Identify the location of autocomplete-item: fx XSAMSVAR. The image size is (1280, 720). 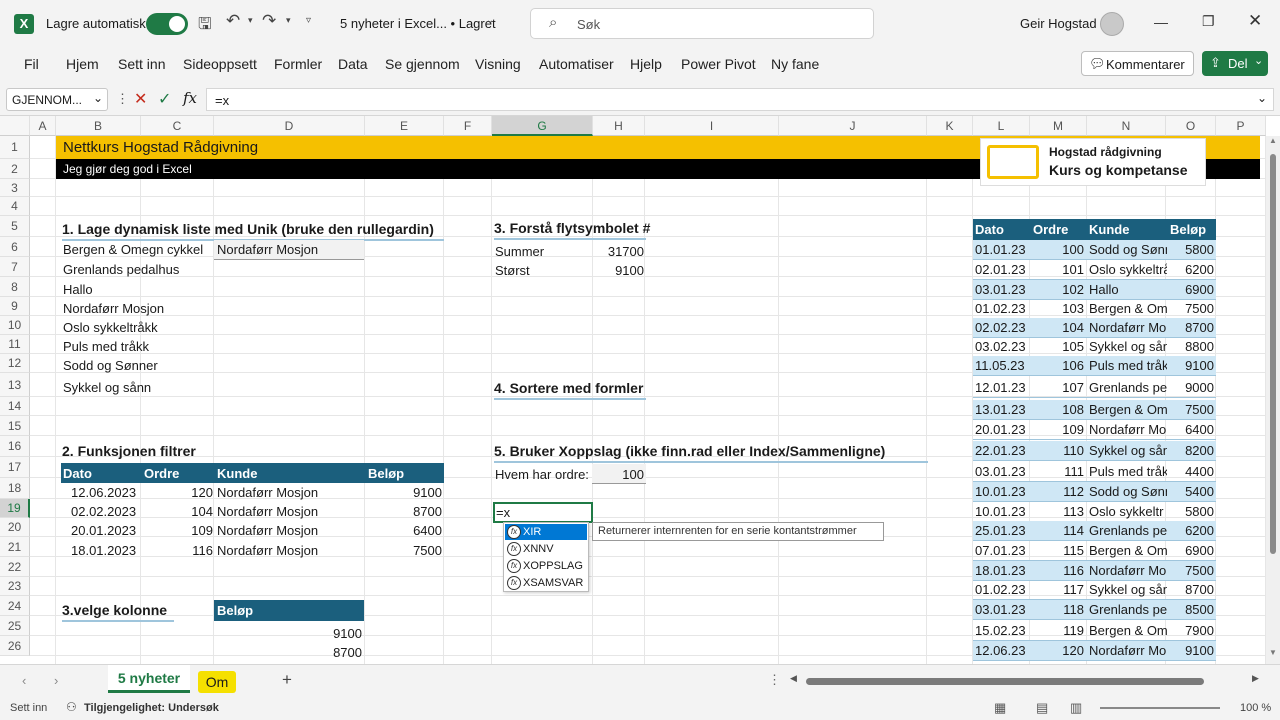
(546, 583).